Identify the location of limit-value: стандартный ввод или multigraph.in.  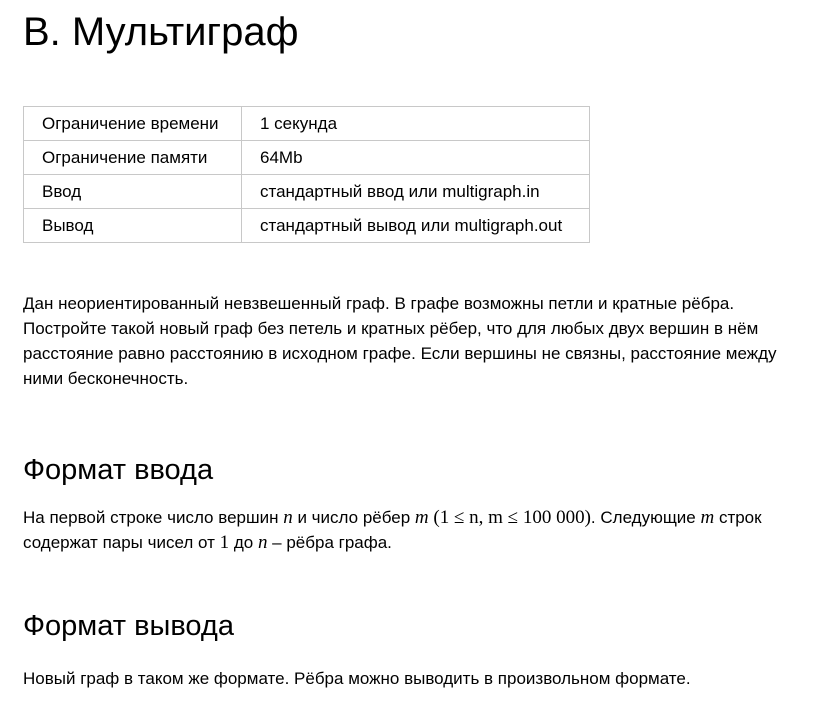
(415, 191).